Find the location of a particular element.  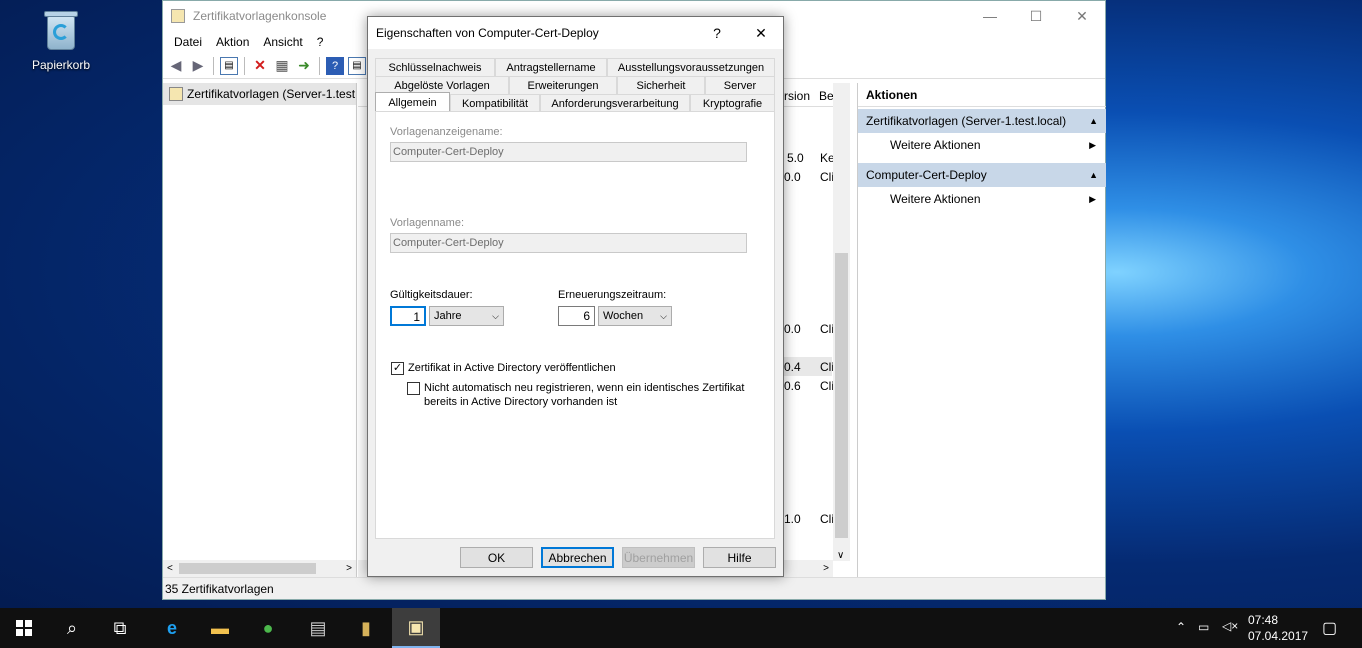

tree-node-certificate-templates: Zertifikatvorlagen (Server-1.test.local) is located at coordinates (259, 94).